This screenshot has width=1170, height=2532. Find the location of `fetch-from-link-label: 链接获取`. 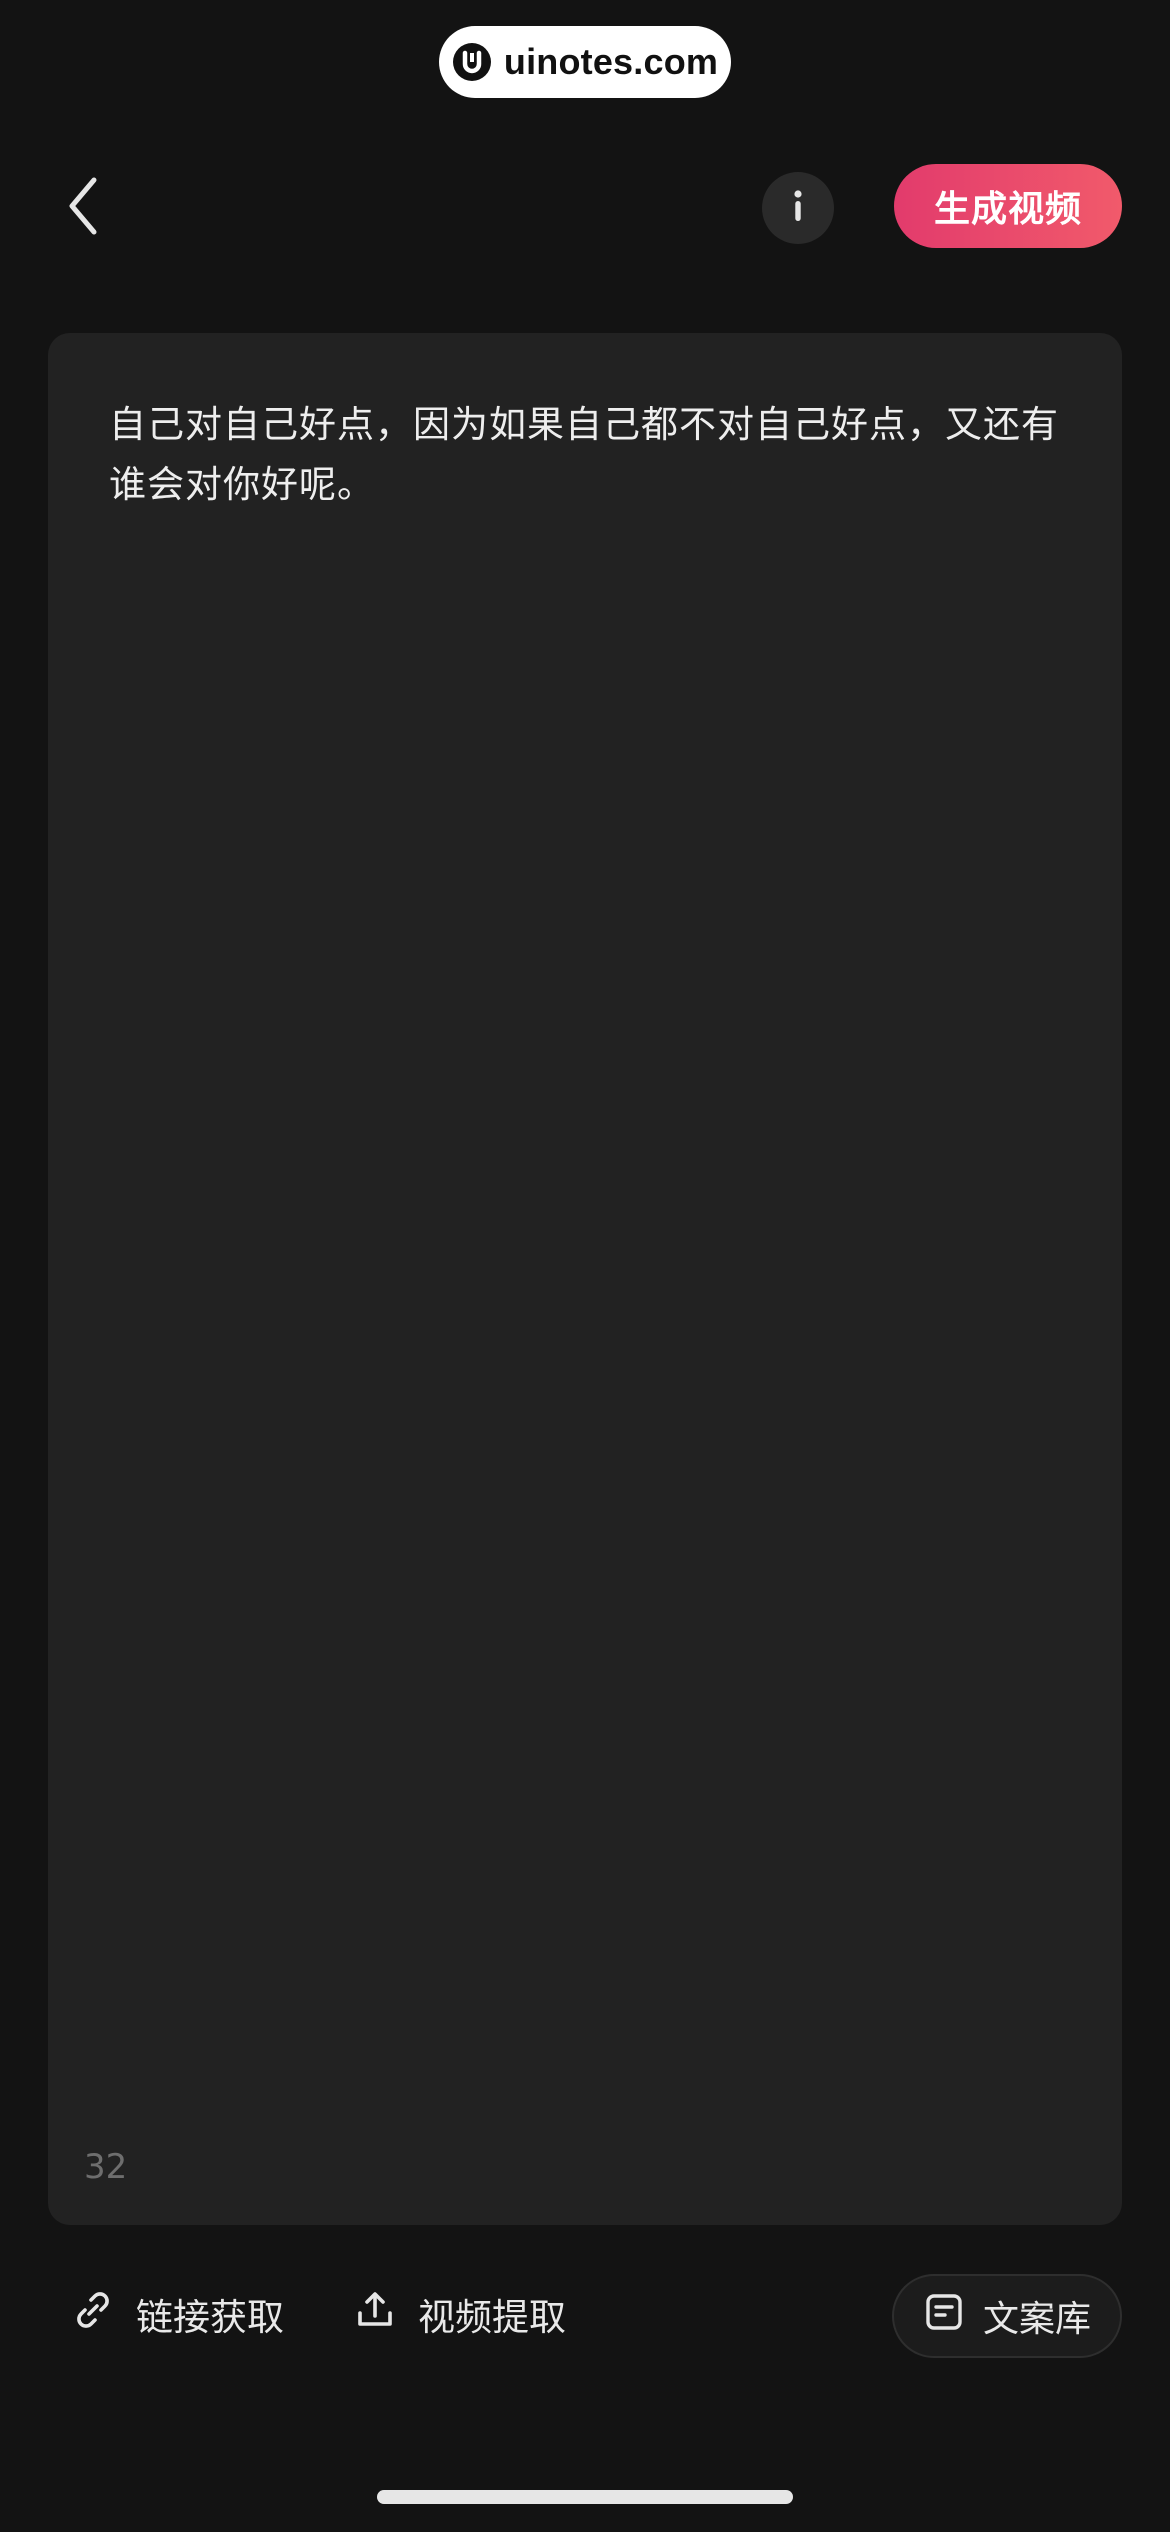

fetch-from-link-label: 链接获取 is located at coordinates (210, 2317).